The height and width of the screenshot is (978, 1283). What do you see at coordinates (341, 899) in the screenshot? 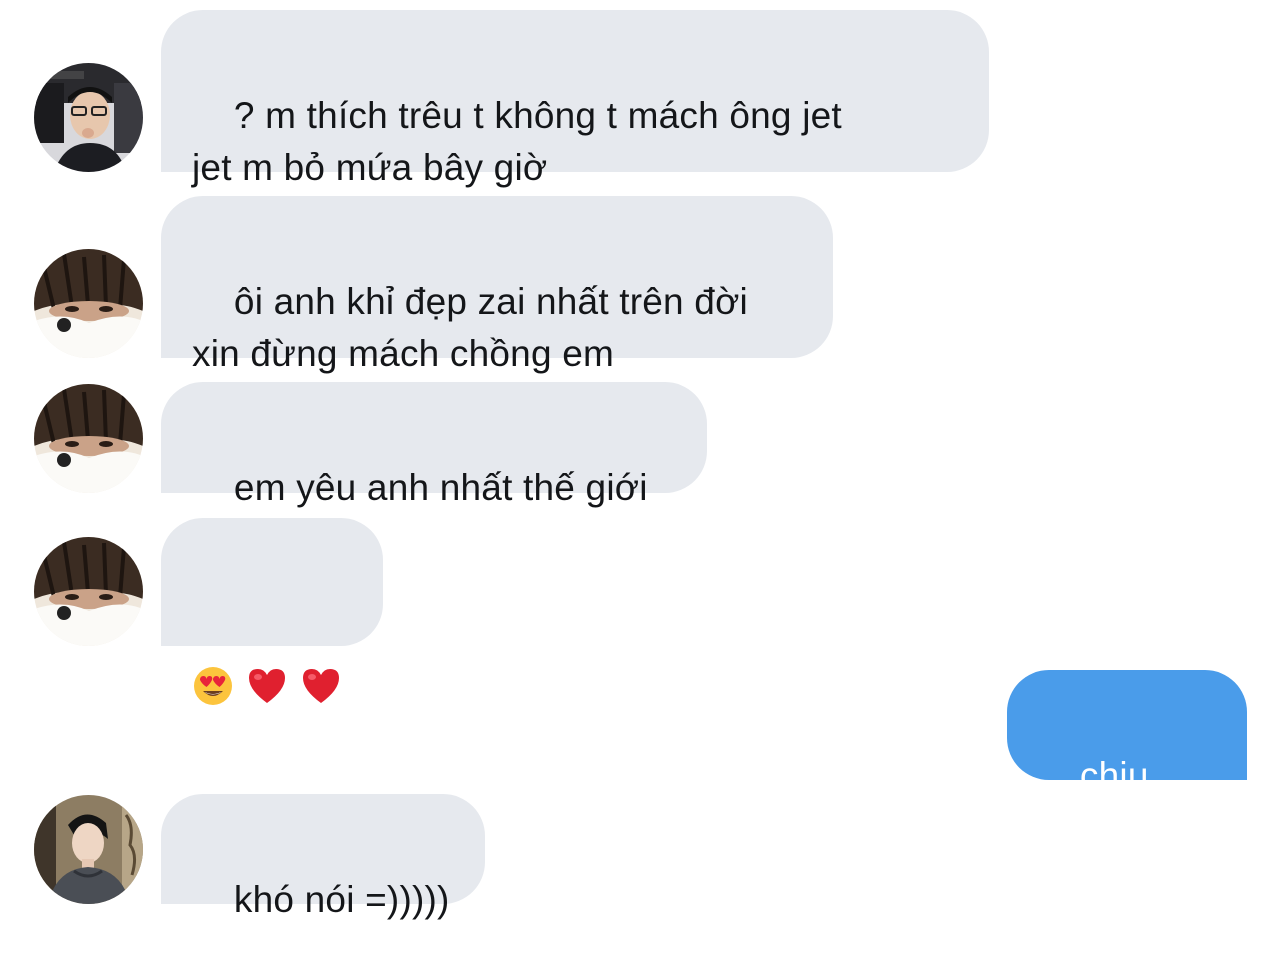
I see `message-text: khó nói =)))))` at bounding box center [341, 899].